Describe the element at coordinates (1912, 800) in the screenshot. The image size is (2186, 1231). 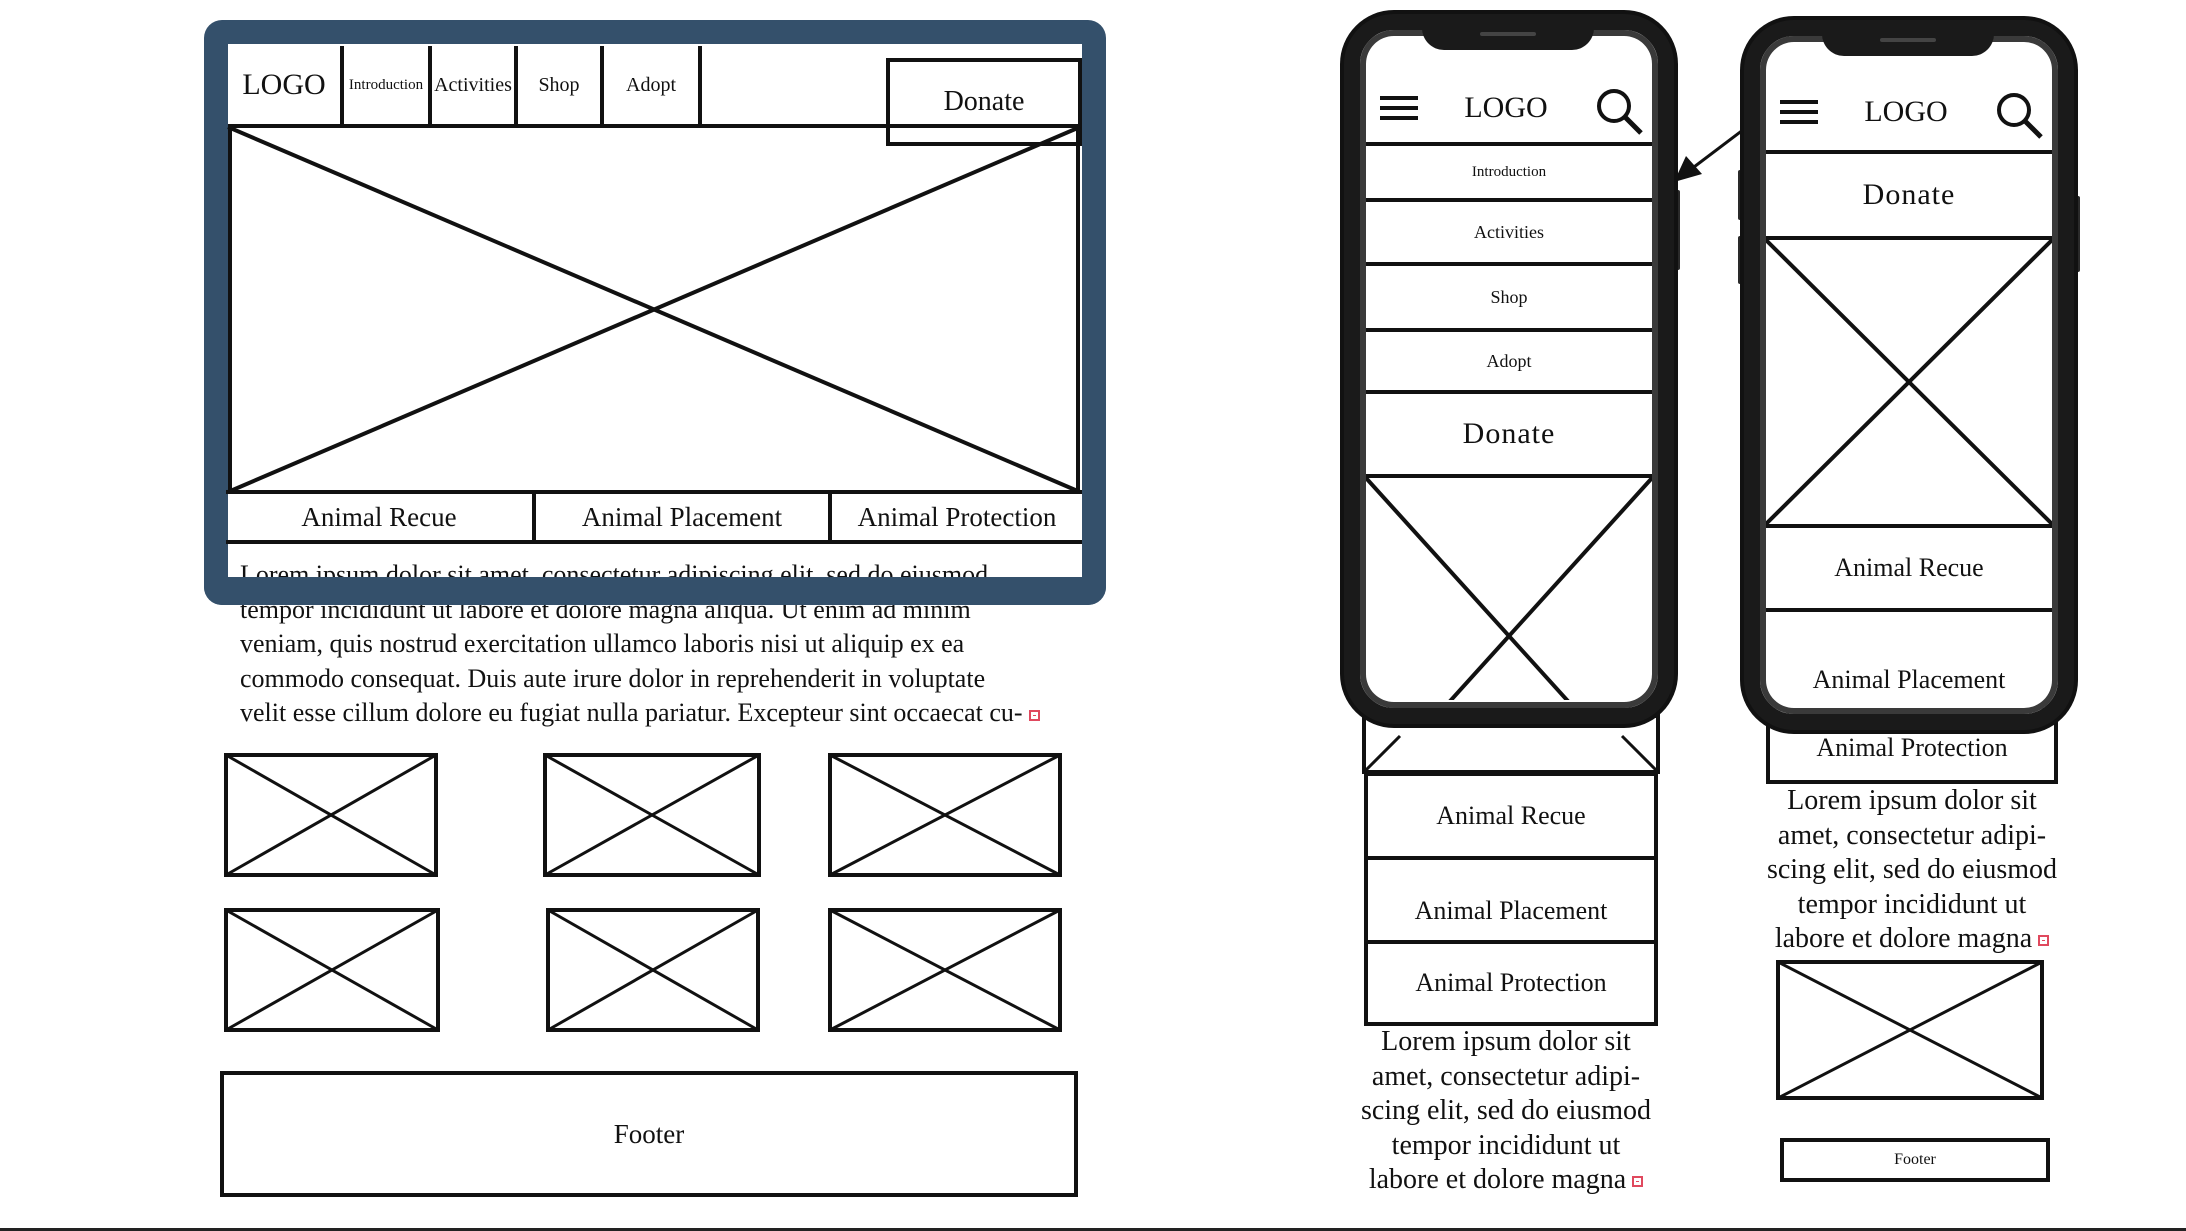
I see `phone2-body-line: Lorem ipsum dolor sit` at that location.